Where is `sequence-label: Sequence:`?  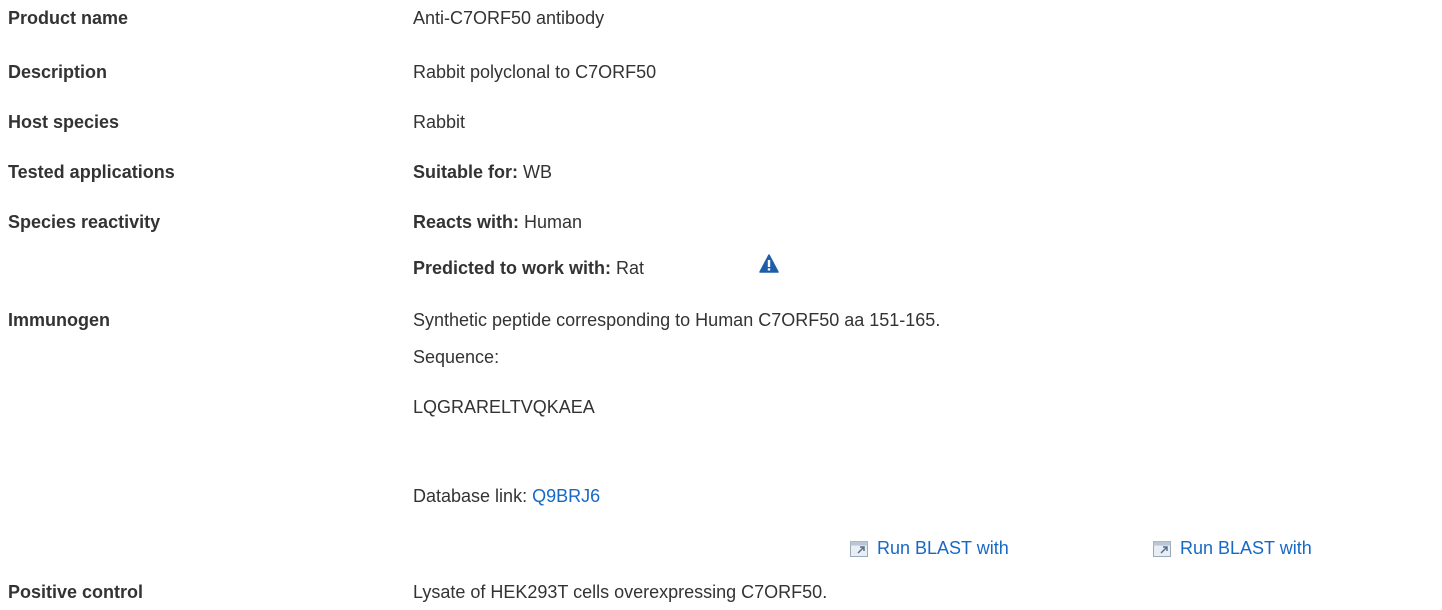
sequence-label: Sequence: is located at coordinates (456, 357).